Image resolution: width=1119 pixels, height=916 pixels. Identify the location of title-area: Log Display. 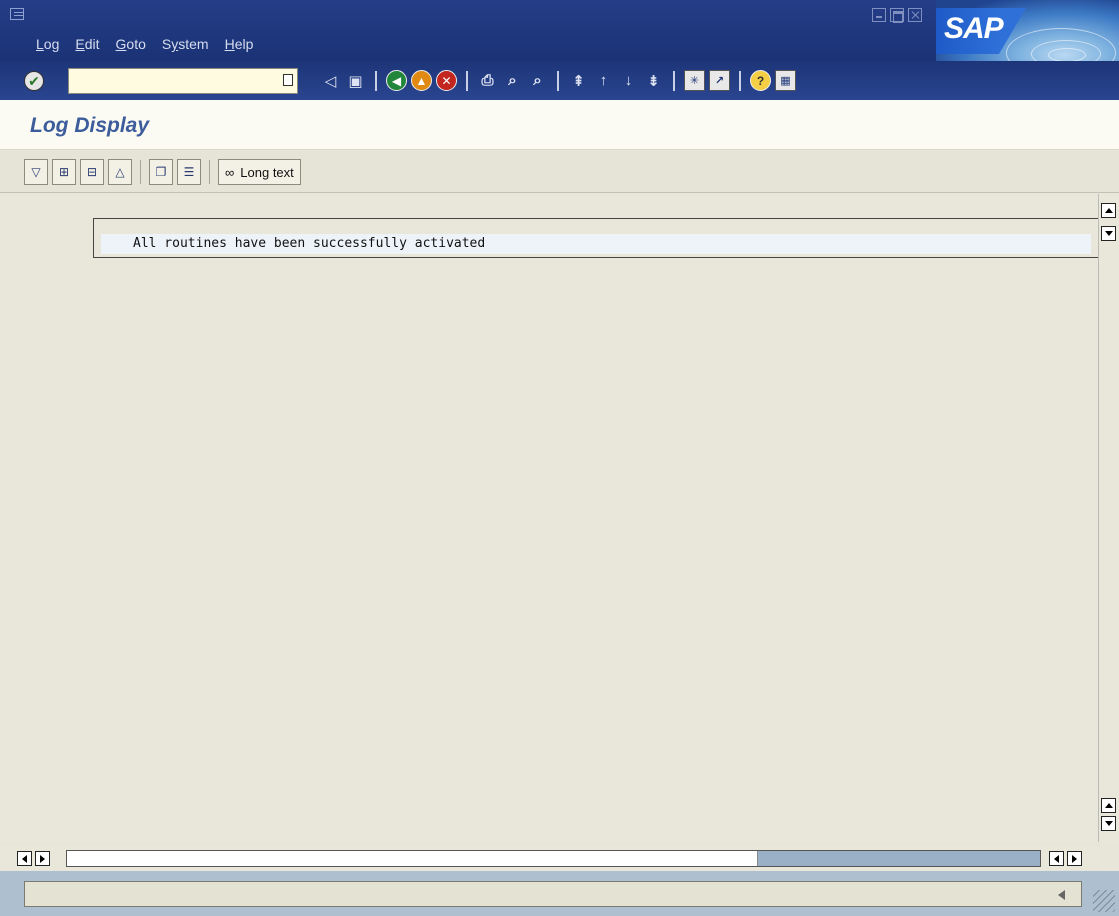
(559, 125).